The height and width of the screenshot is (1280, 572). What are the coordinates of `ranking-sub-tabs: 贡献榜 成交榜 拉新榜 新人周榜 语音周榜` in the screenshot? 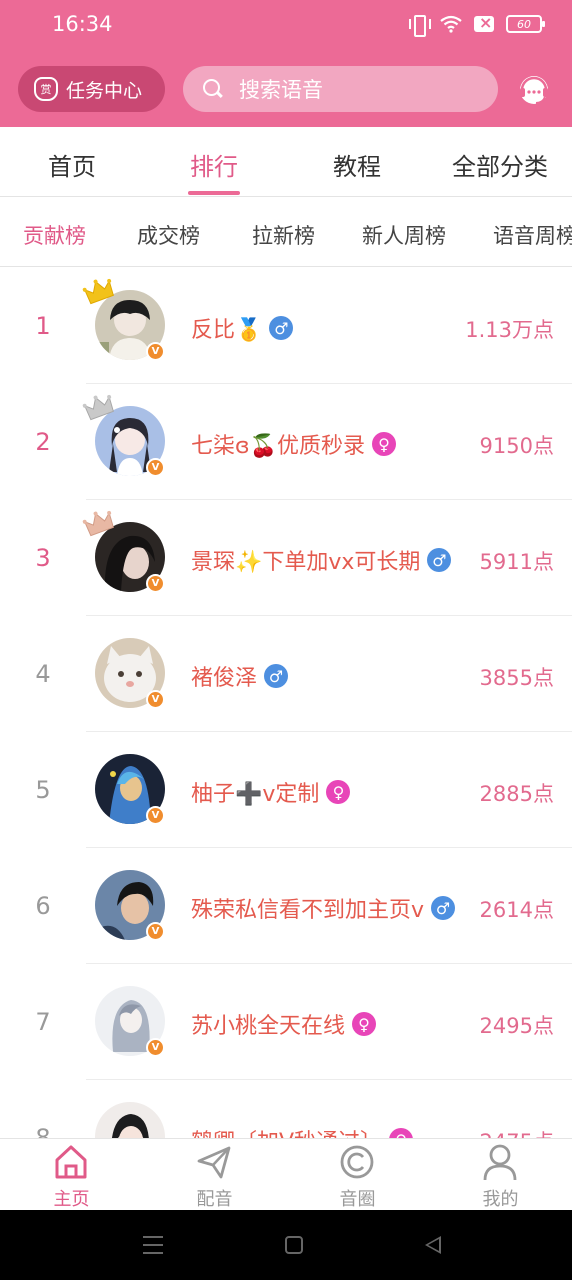 It's located at (286, 232).